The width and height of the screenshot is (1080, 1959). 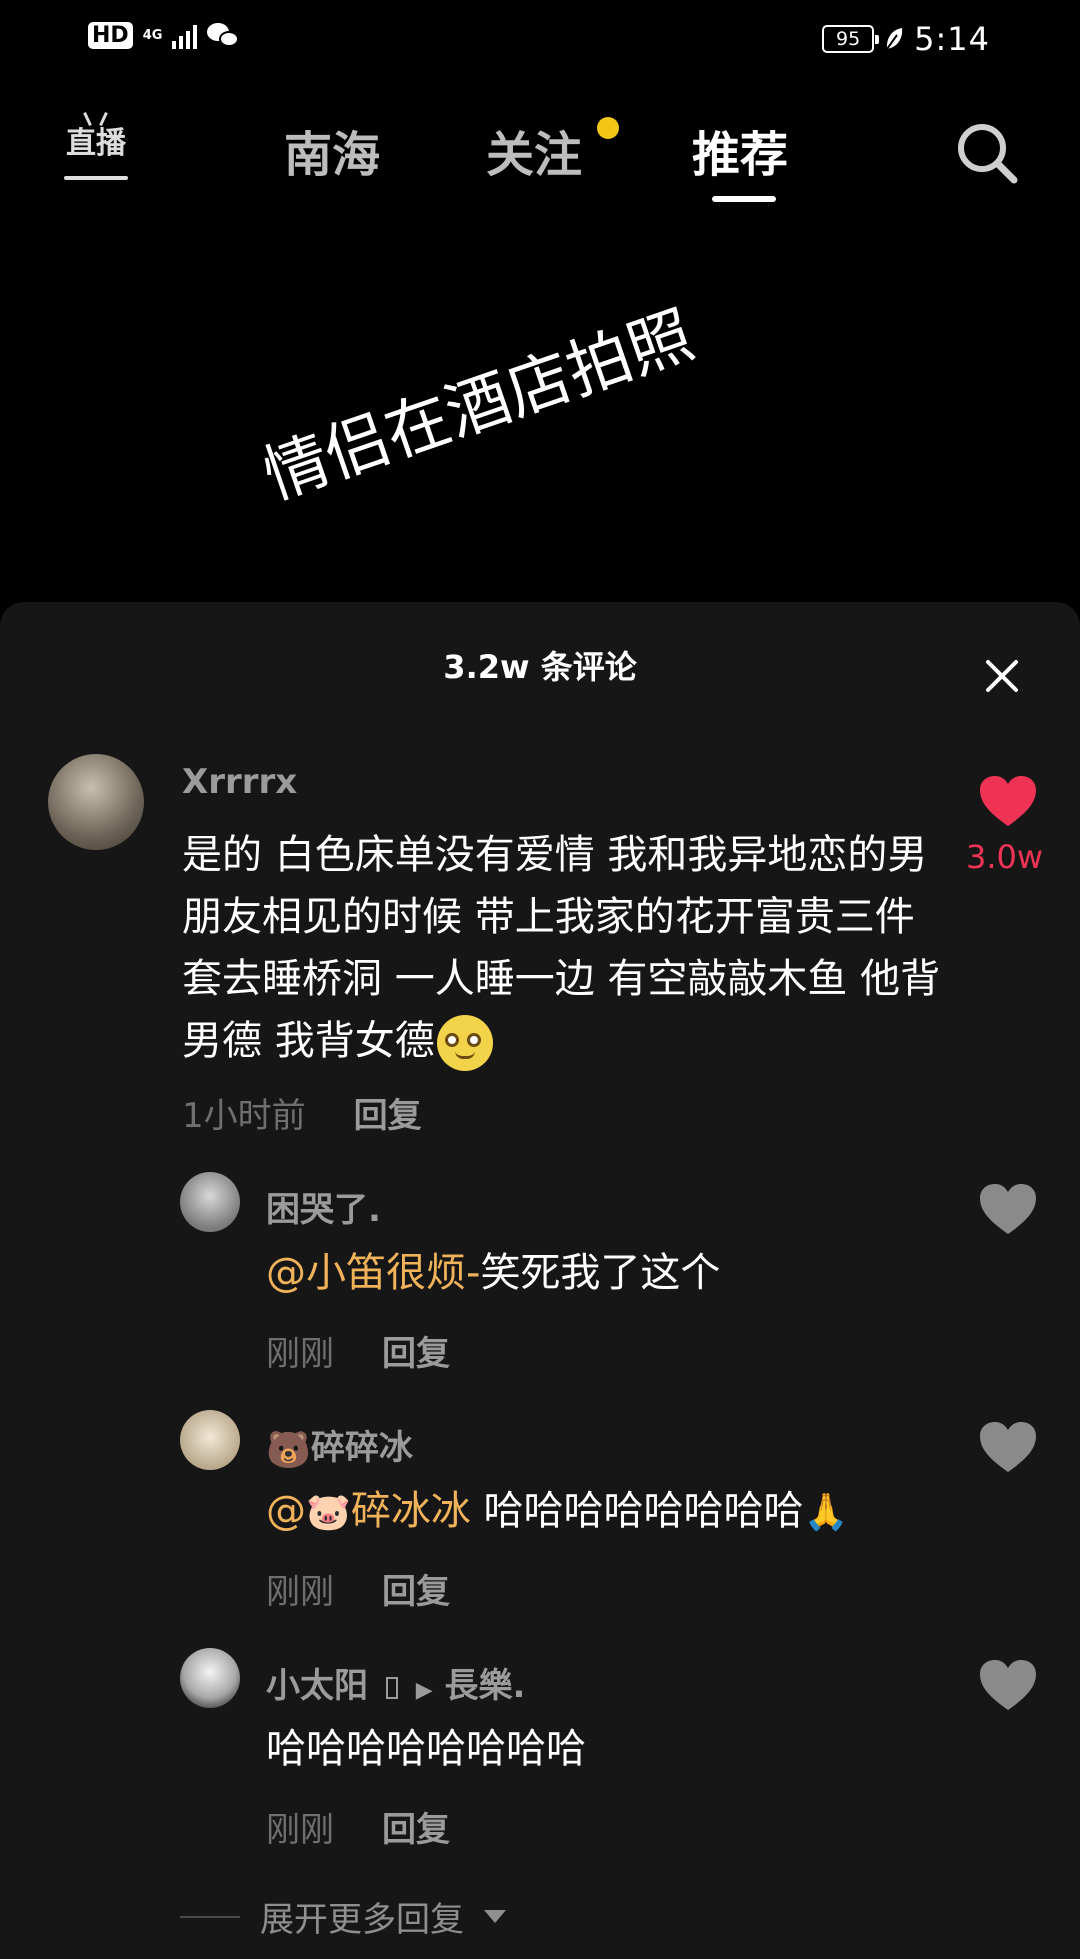 I want to click on unknown-glyph-icon, so click(x=391, y=1687).